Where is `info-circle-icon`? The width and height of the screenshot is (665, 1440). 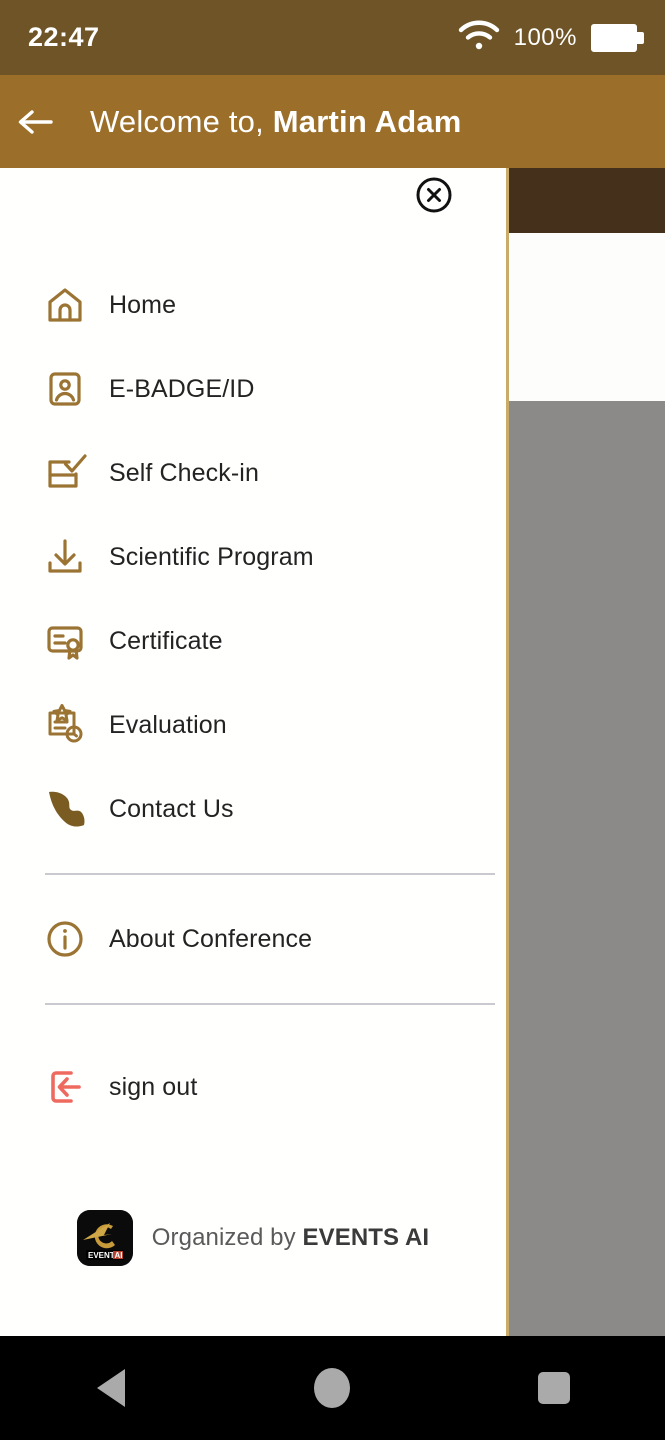
info-circle-icon is located at coordinates (70, 939).